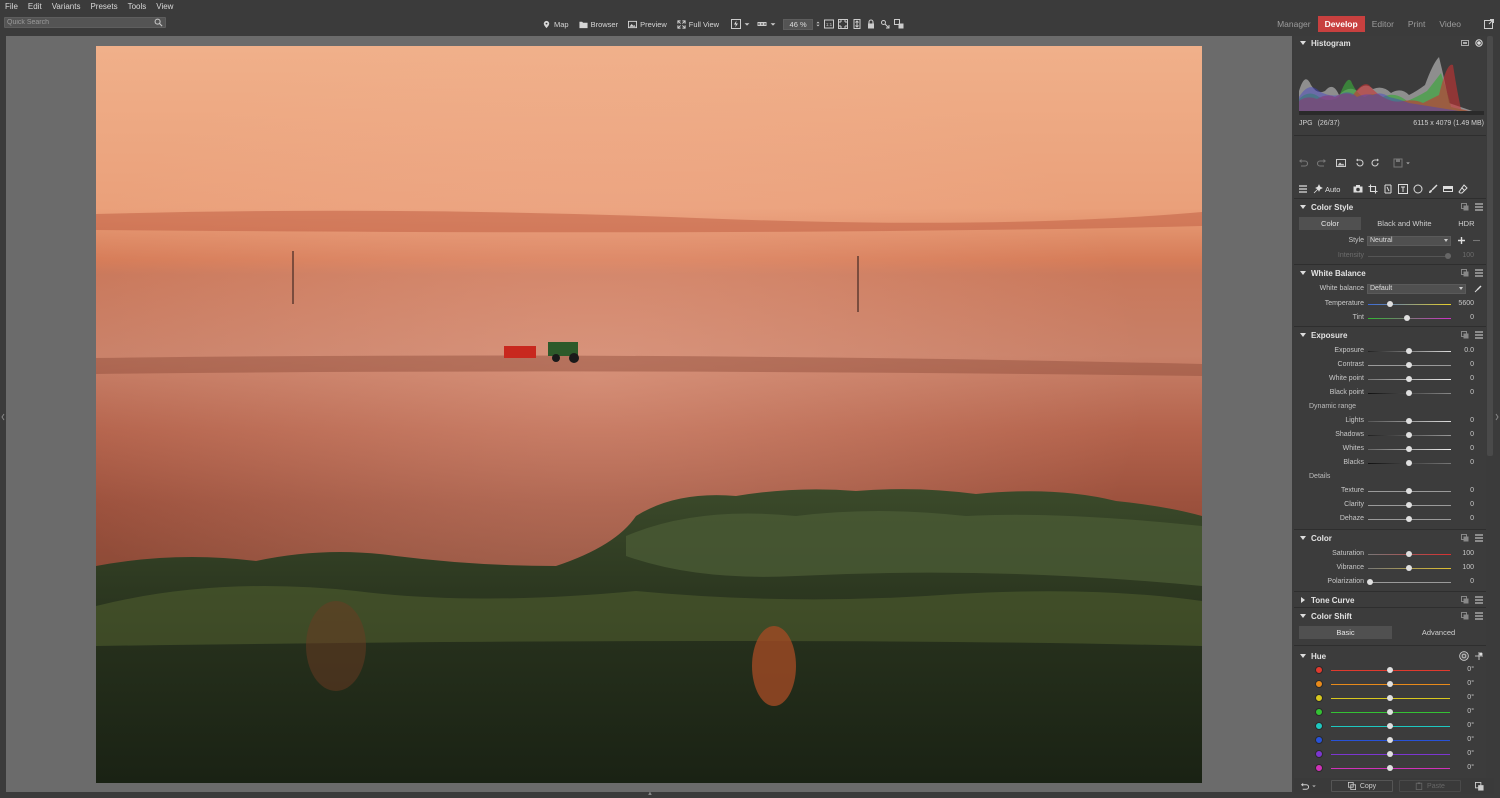 This screenshot has width=1500, height=798. What do you see at coordinates (1303, 189) in the screenshot?
I see `presets-icon` at bounding box center [1303, 189].